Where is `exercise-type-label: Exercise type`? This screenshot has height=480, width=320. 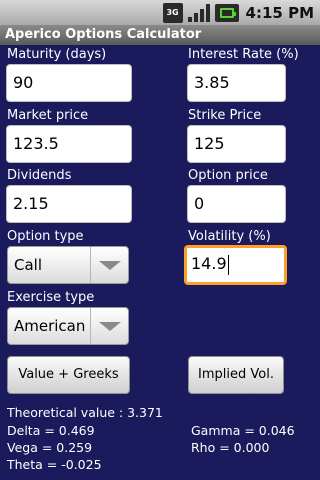 exercise-type-label: Exercise type is located at coordinates (51, 297).